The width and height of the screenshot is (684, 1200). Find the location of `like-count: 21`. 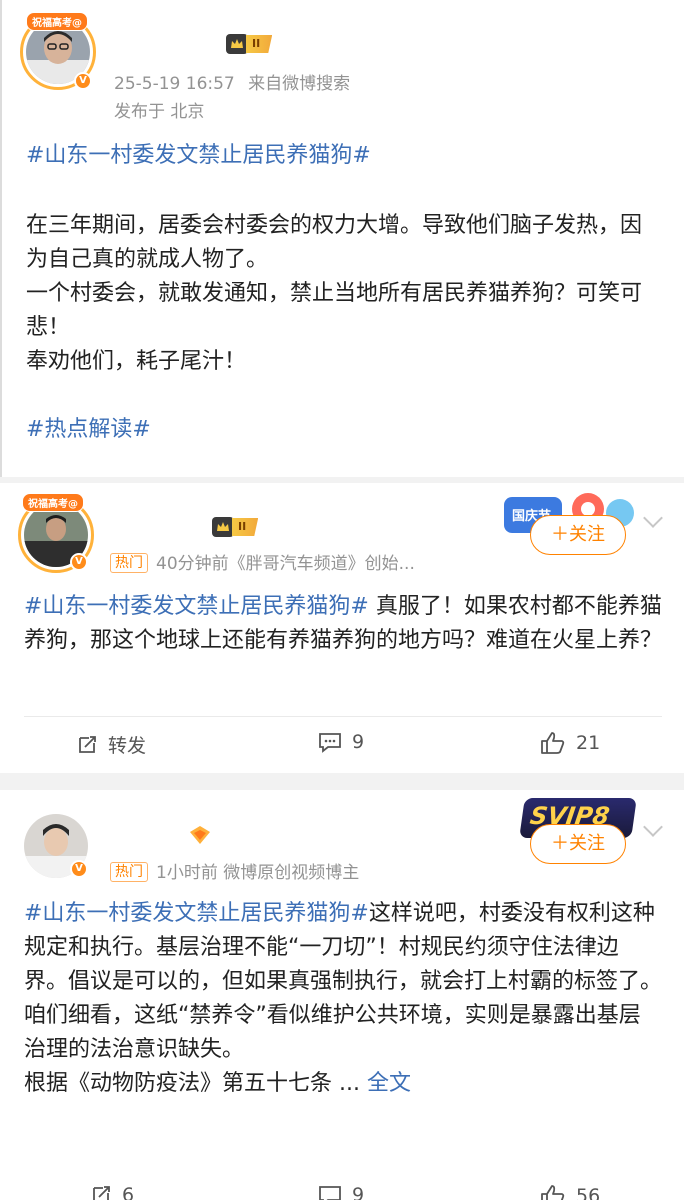

like-count: 21 is located at coordinates (588, 743).